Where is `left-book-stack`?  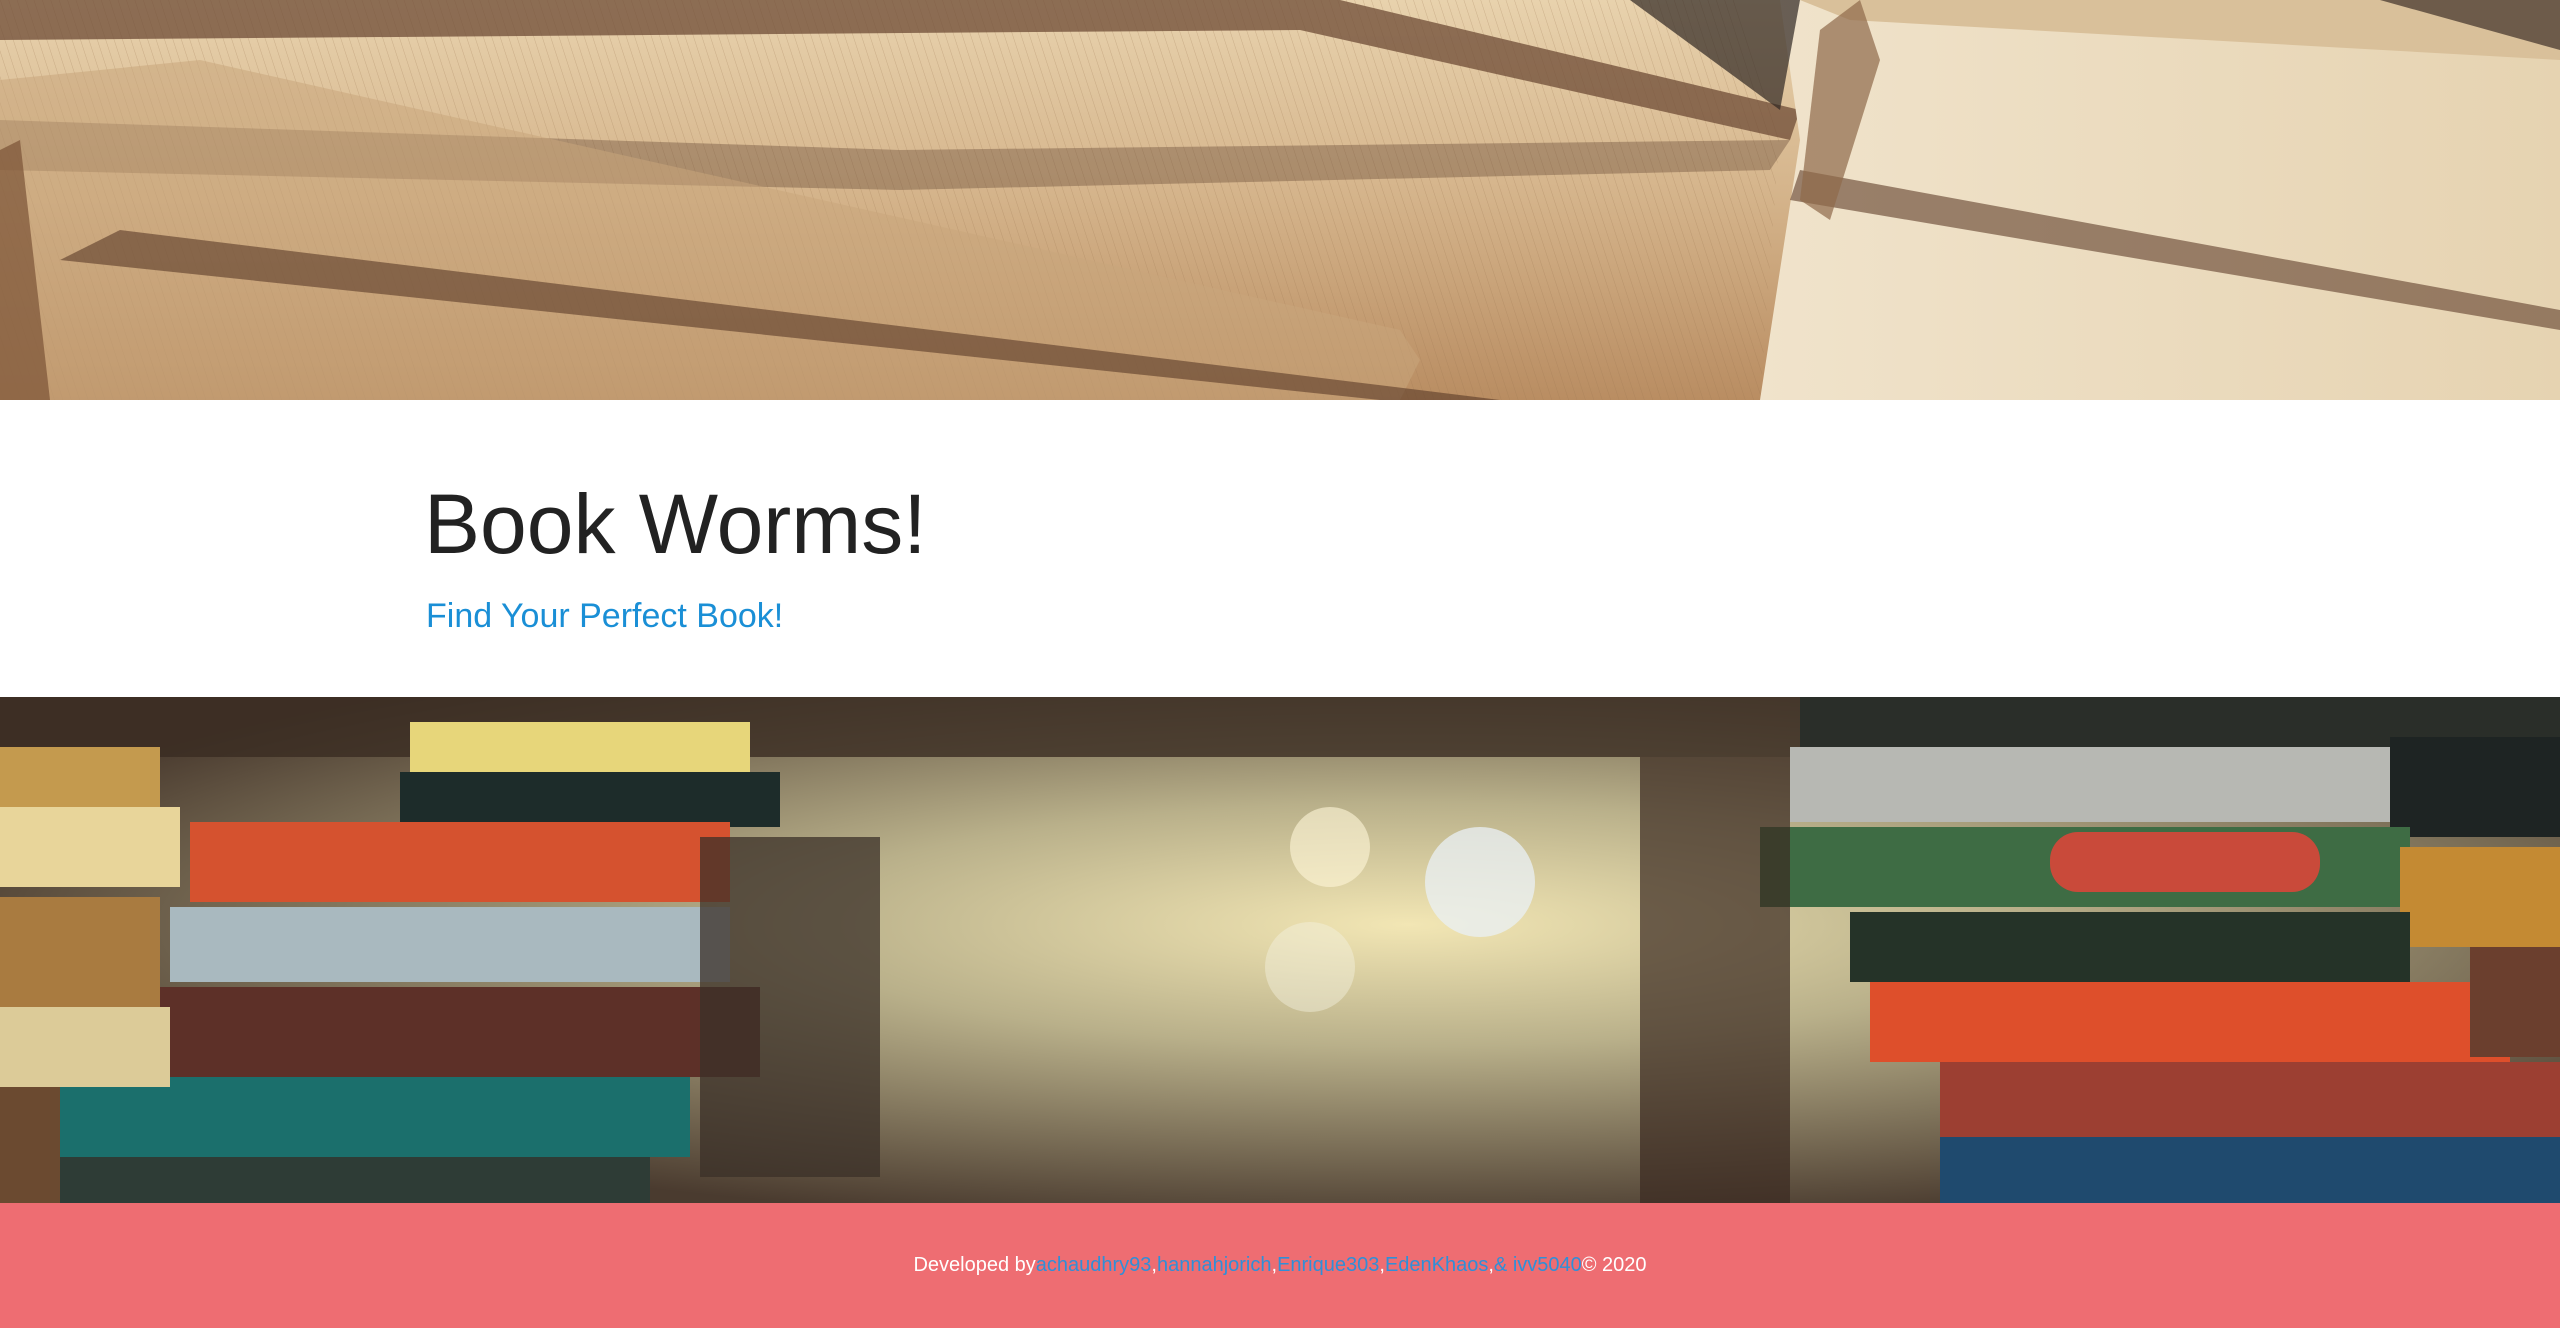 left-book-stack is located at coordinates (440, 962).